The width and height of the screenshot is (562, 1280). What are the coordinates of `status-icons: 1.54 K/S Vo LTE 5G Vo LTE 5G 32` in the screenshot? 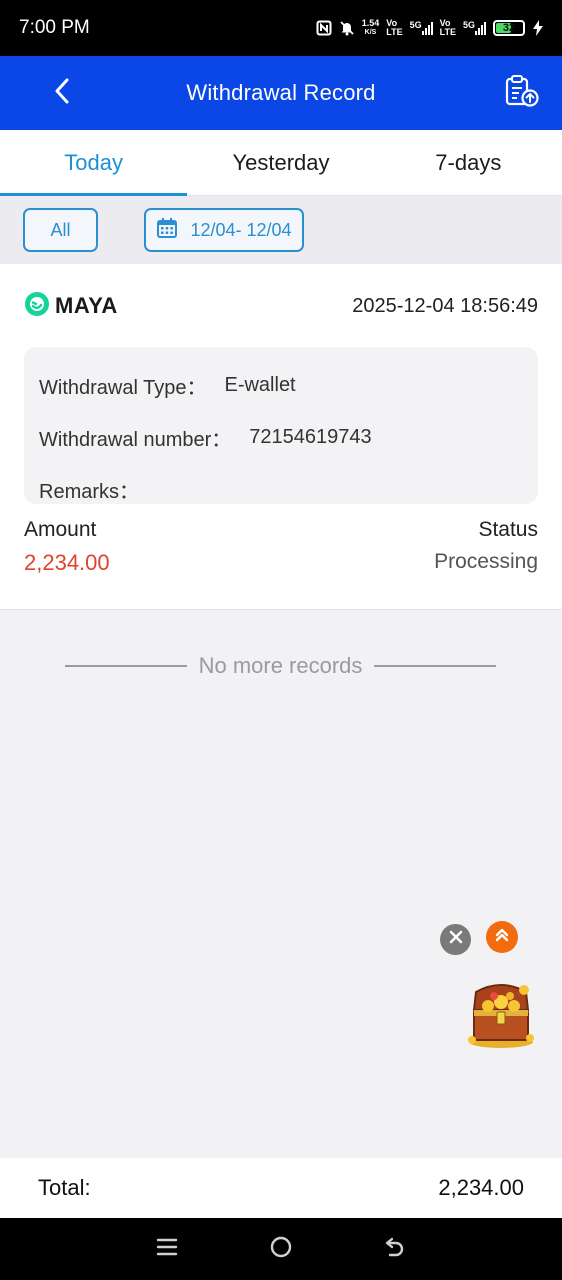 It's located at (430, 28).